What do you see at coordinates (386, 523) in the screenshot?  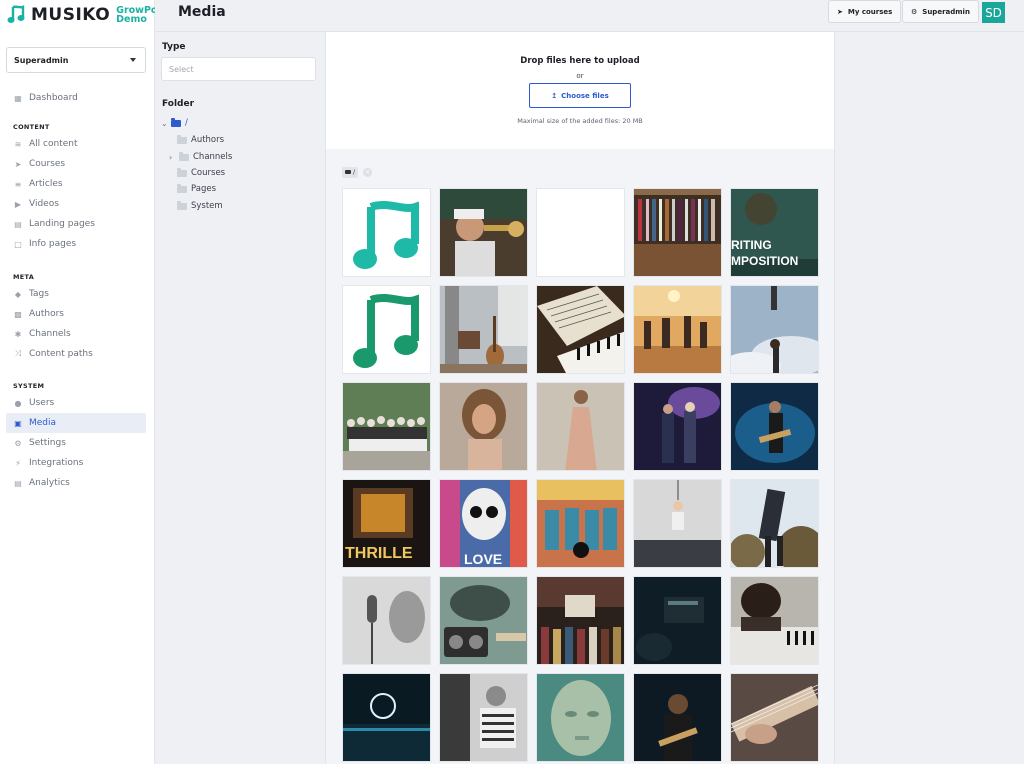 I see `media-item-thriller-sign: THRILLE` at bounding box center [386, 523].